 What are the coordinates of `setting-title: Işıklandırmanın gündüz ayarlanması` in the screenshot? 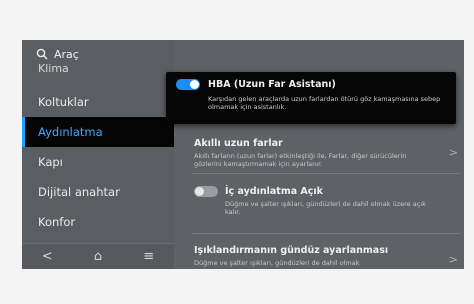 It's located at (291, 250).